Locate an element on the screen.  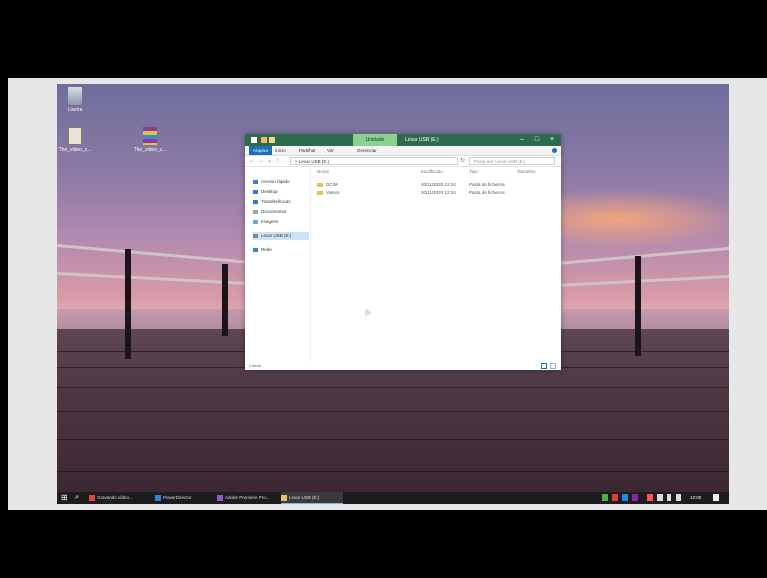
column-header-name: Nome is located at coordinates (323, 172).